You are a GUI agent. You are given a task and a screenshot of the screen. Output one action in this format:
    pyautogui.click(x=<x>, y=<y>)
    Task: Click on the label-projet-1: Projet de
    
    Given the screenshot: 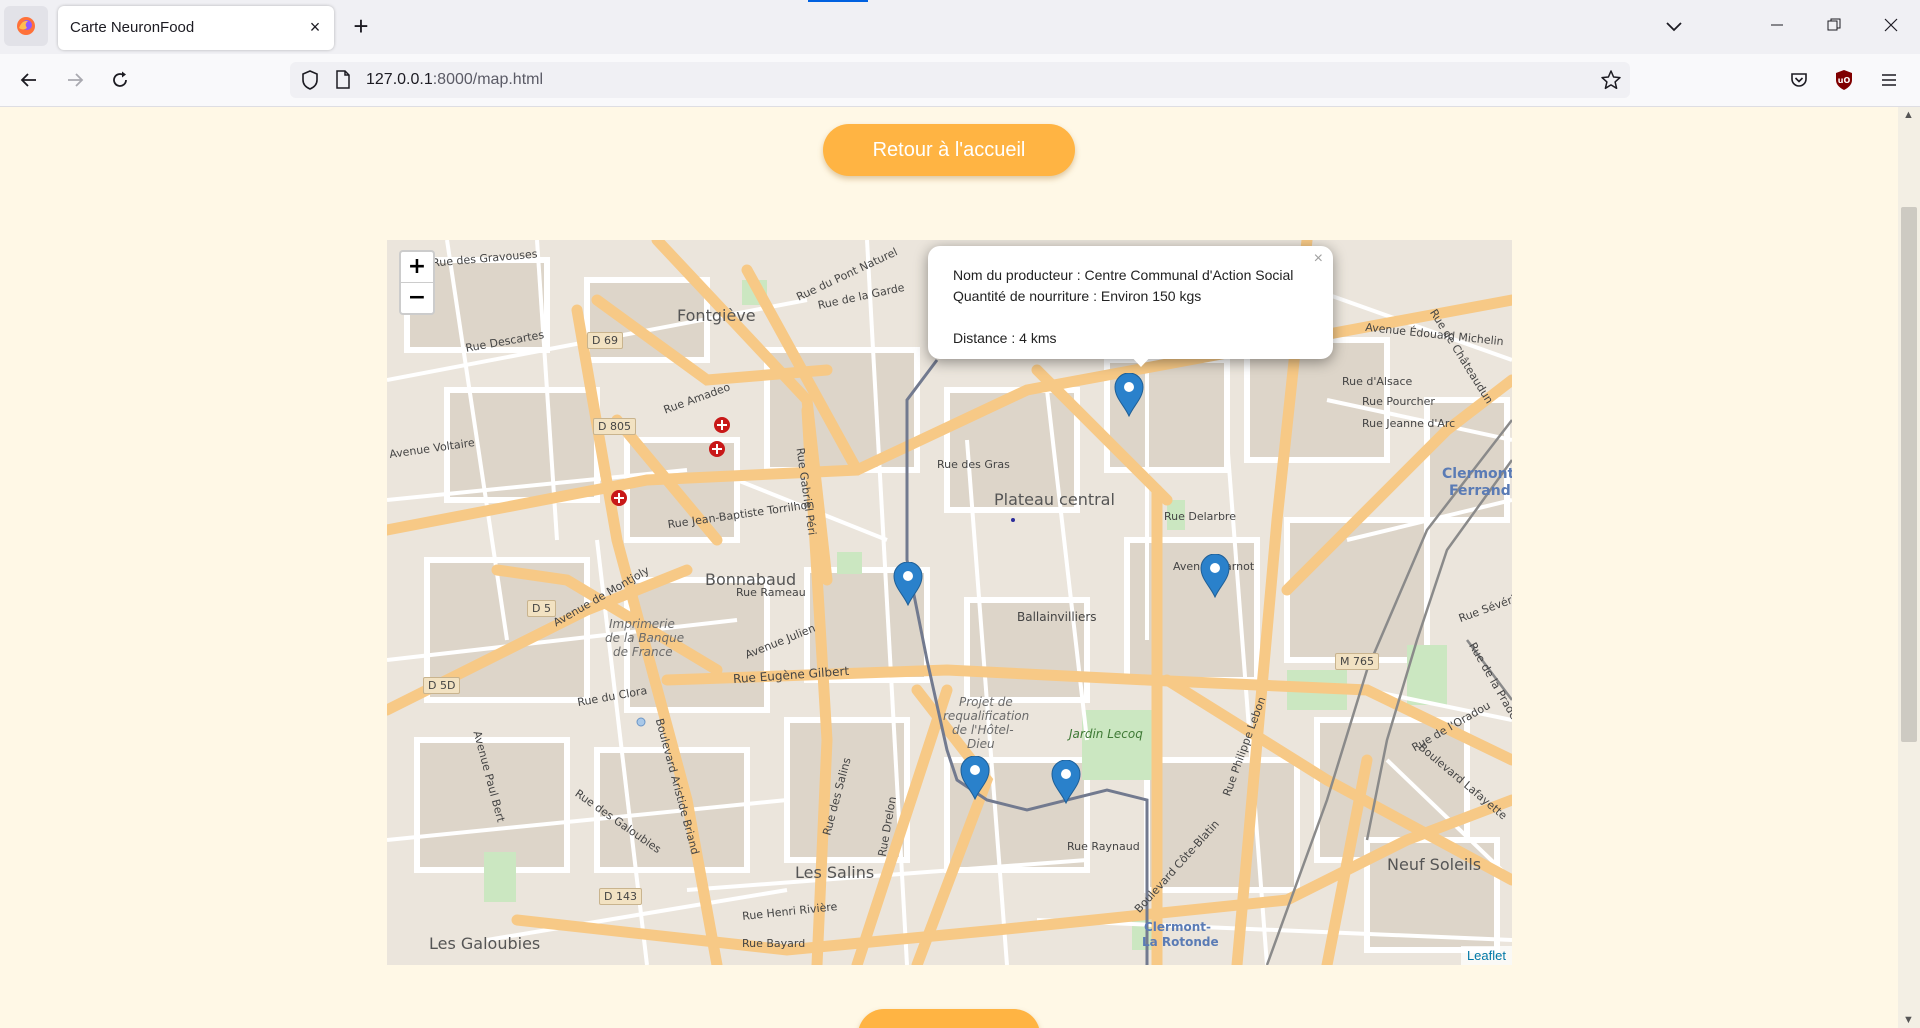 What is the action you would take?
    pyautogui.click(x=986, y=702)
    